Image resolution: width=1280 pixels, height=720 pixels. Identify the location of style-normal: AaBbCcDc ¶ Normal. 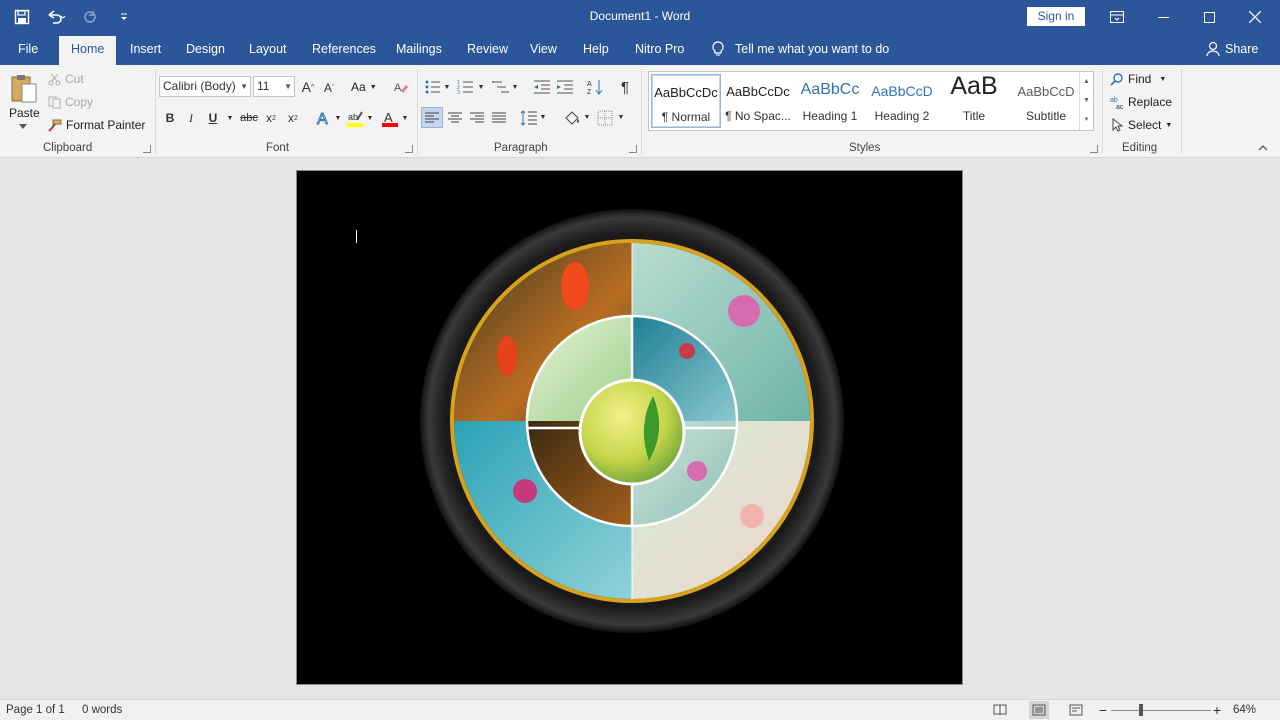
(686, 101).